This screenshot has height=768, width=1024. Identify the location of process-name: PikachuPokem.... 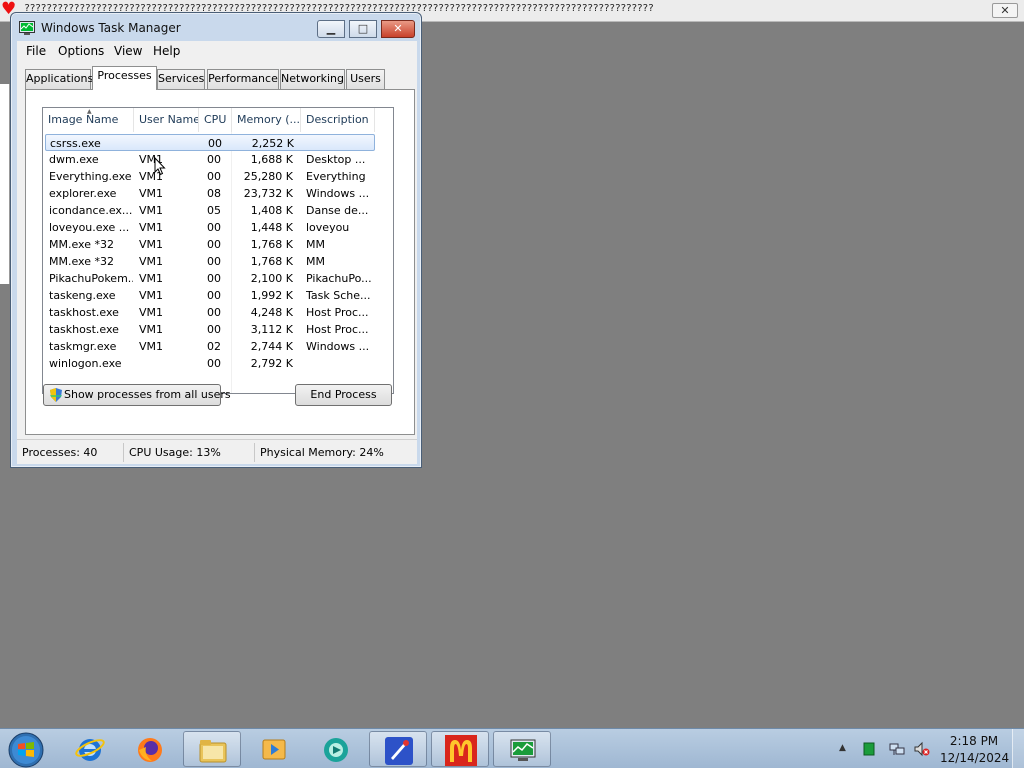
(91, 278).